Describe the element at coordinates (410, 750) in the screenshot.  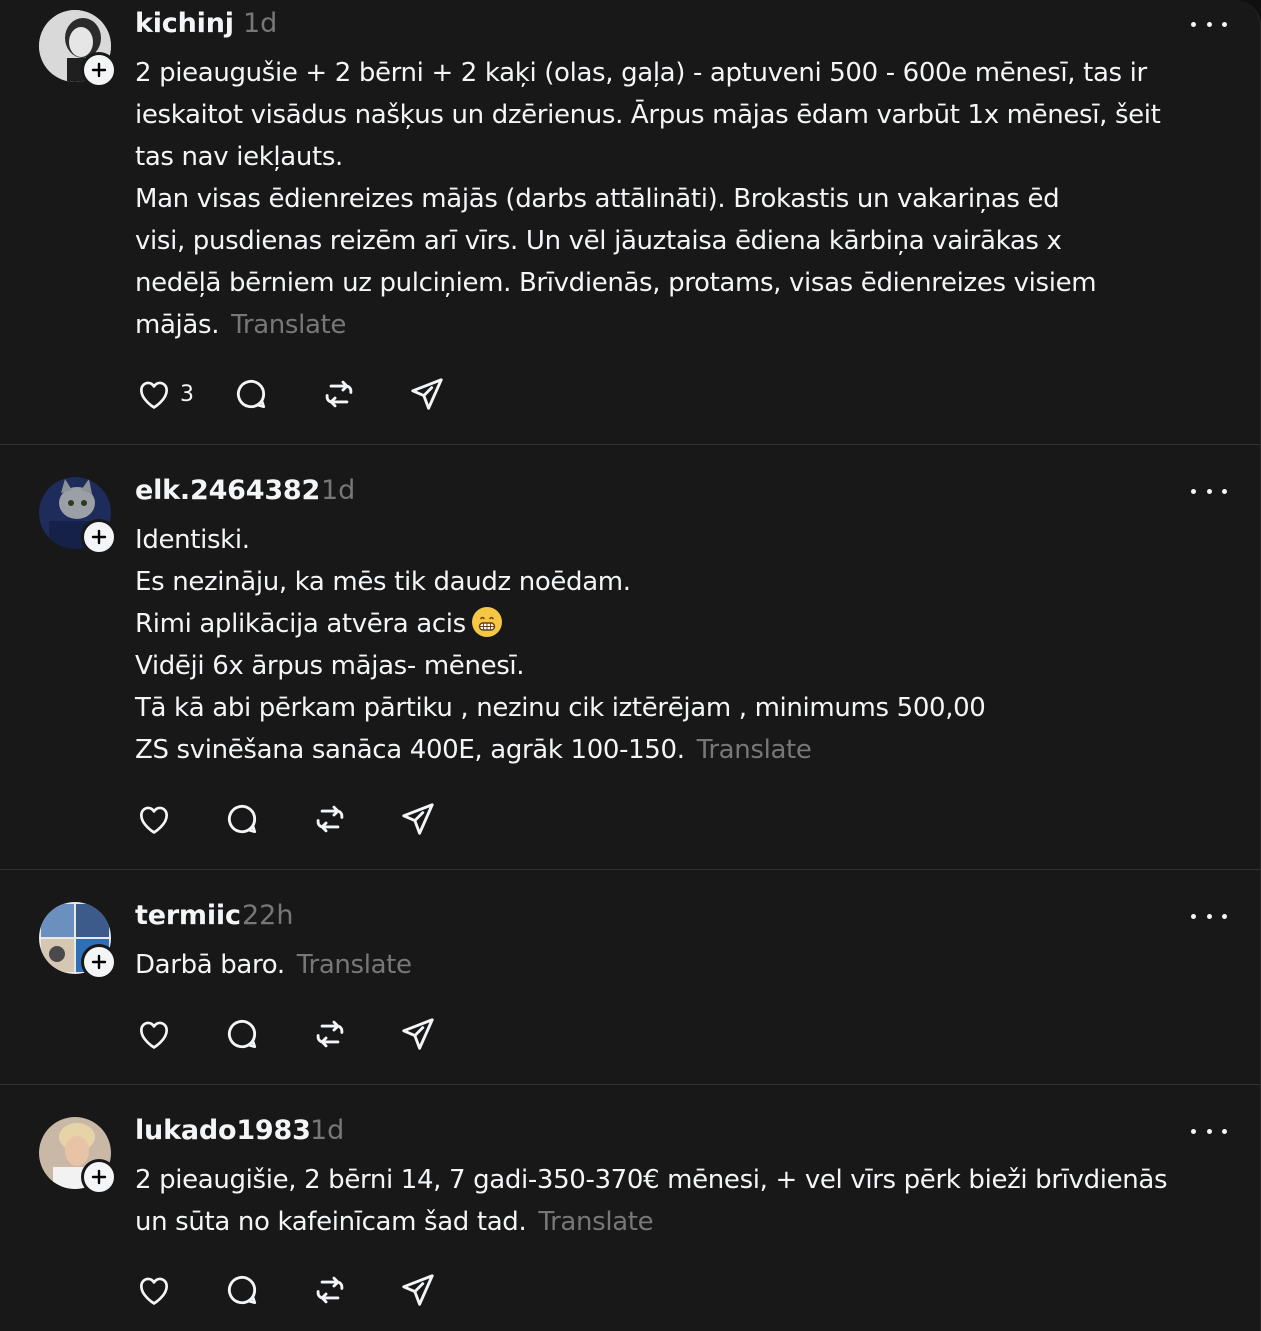
I see `text-line: ZS svinēšana sanāca 400E, agrāk 100-150.` at that location.